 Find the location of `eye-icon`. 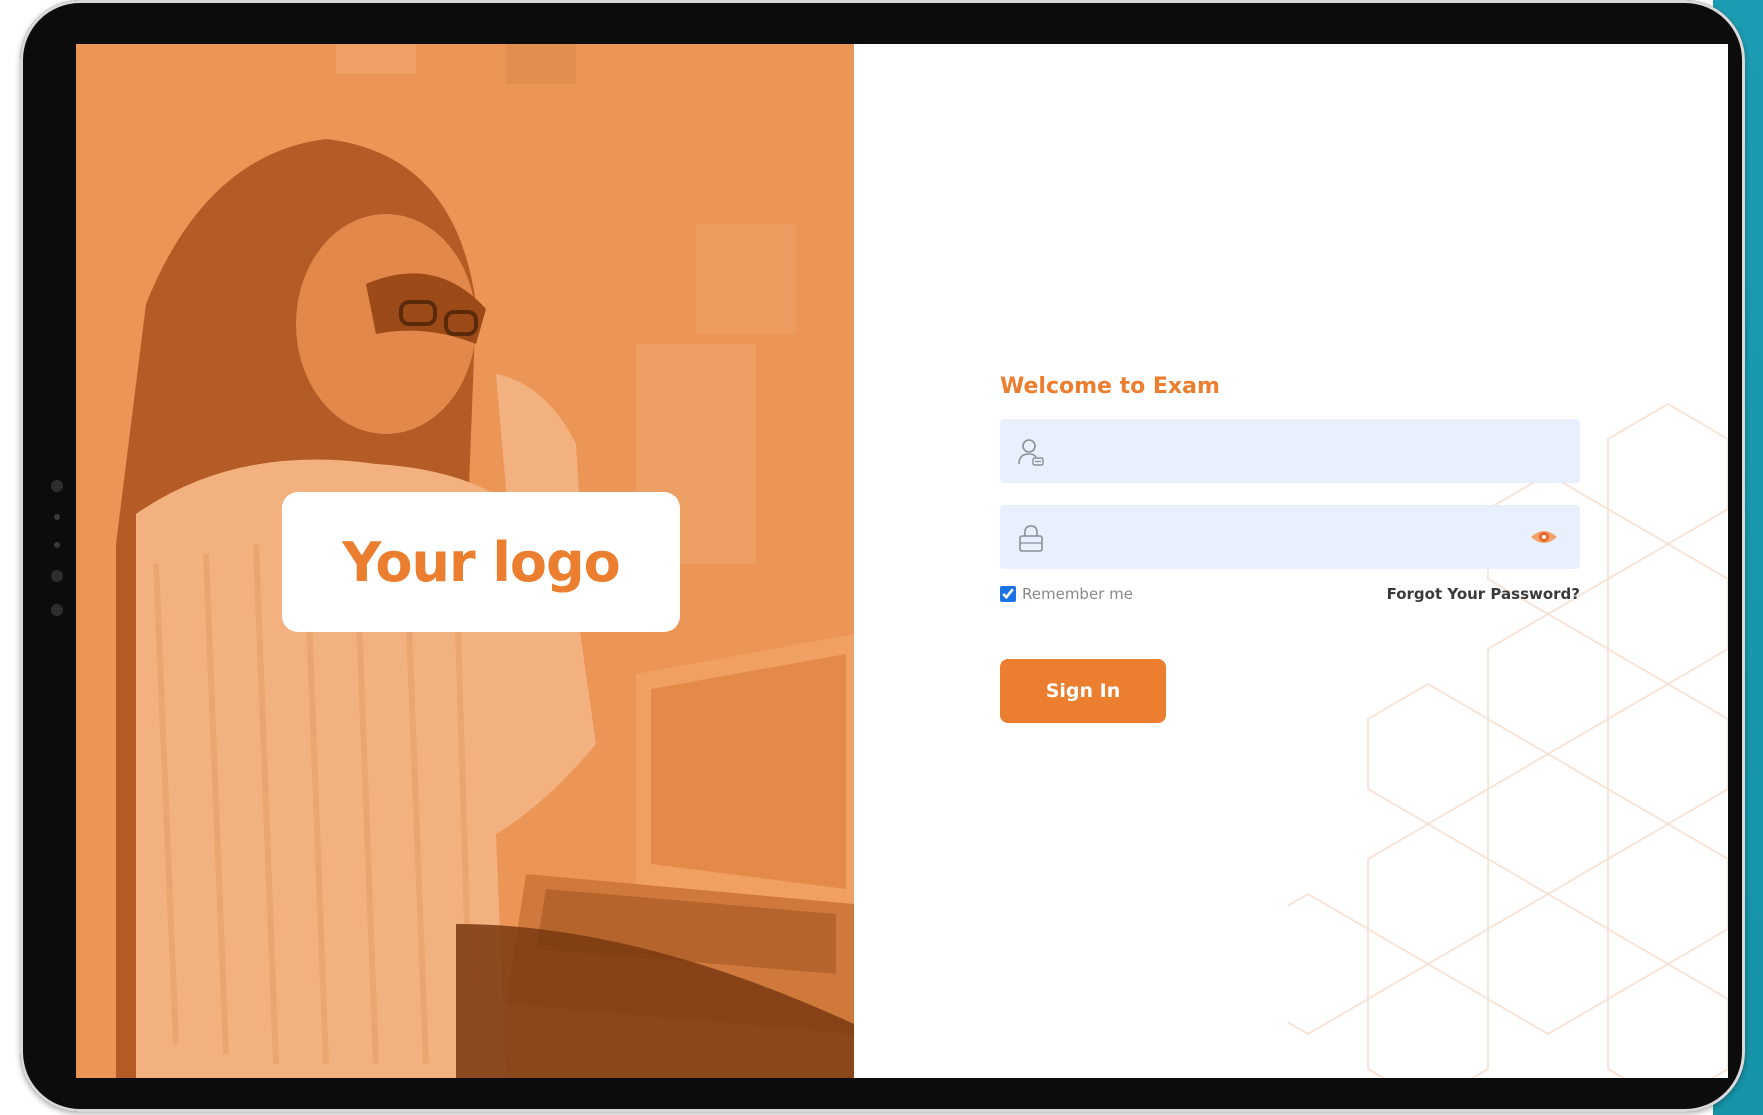

eye-icon is located at coordinates (1544, 537).